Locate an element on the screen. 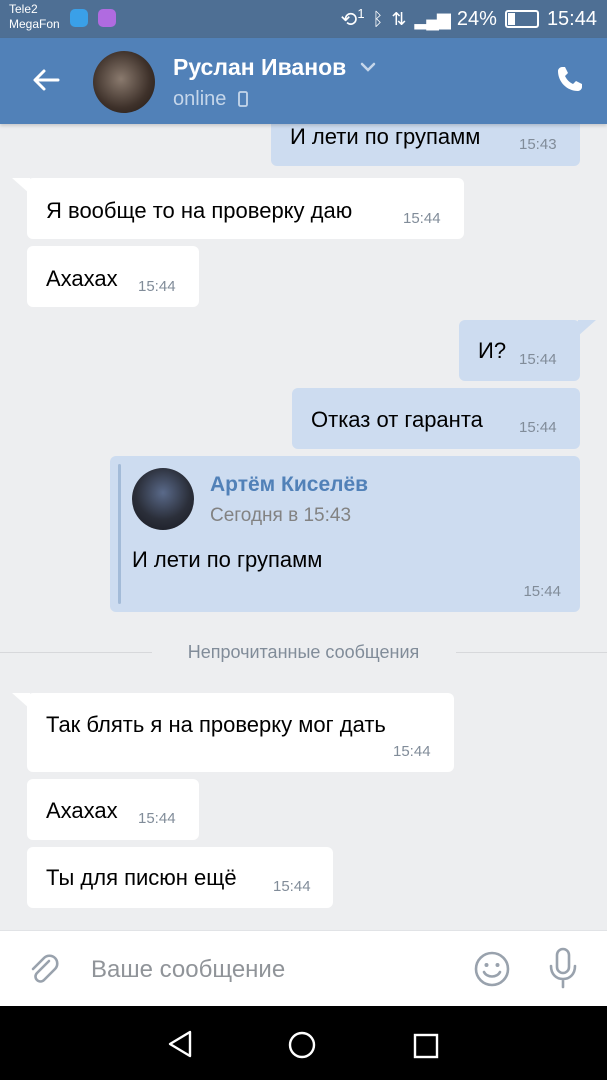 This screenshot has width=607, height=1080. chevron-down-icon is located at coordinates (368, 67).